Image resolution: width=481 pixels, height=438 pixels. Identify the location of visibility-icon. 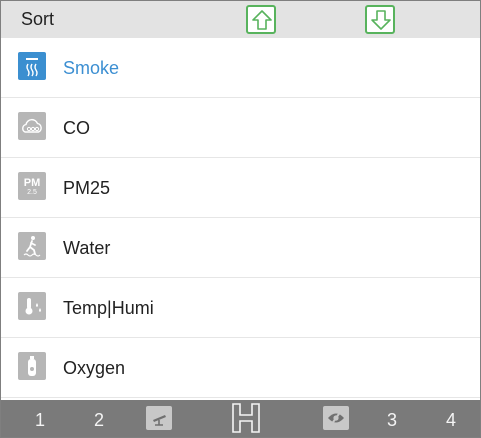
(336, 418).